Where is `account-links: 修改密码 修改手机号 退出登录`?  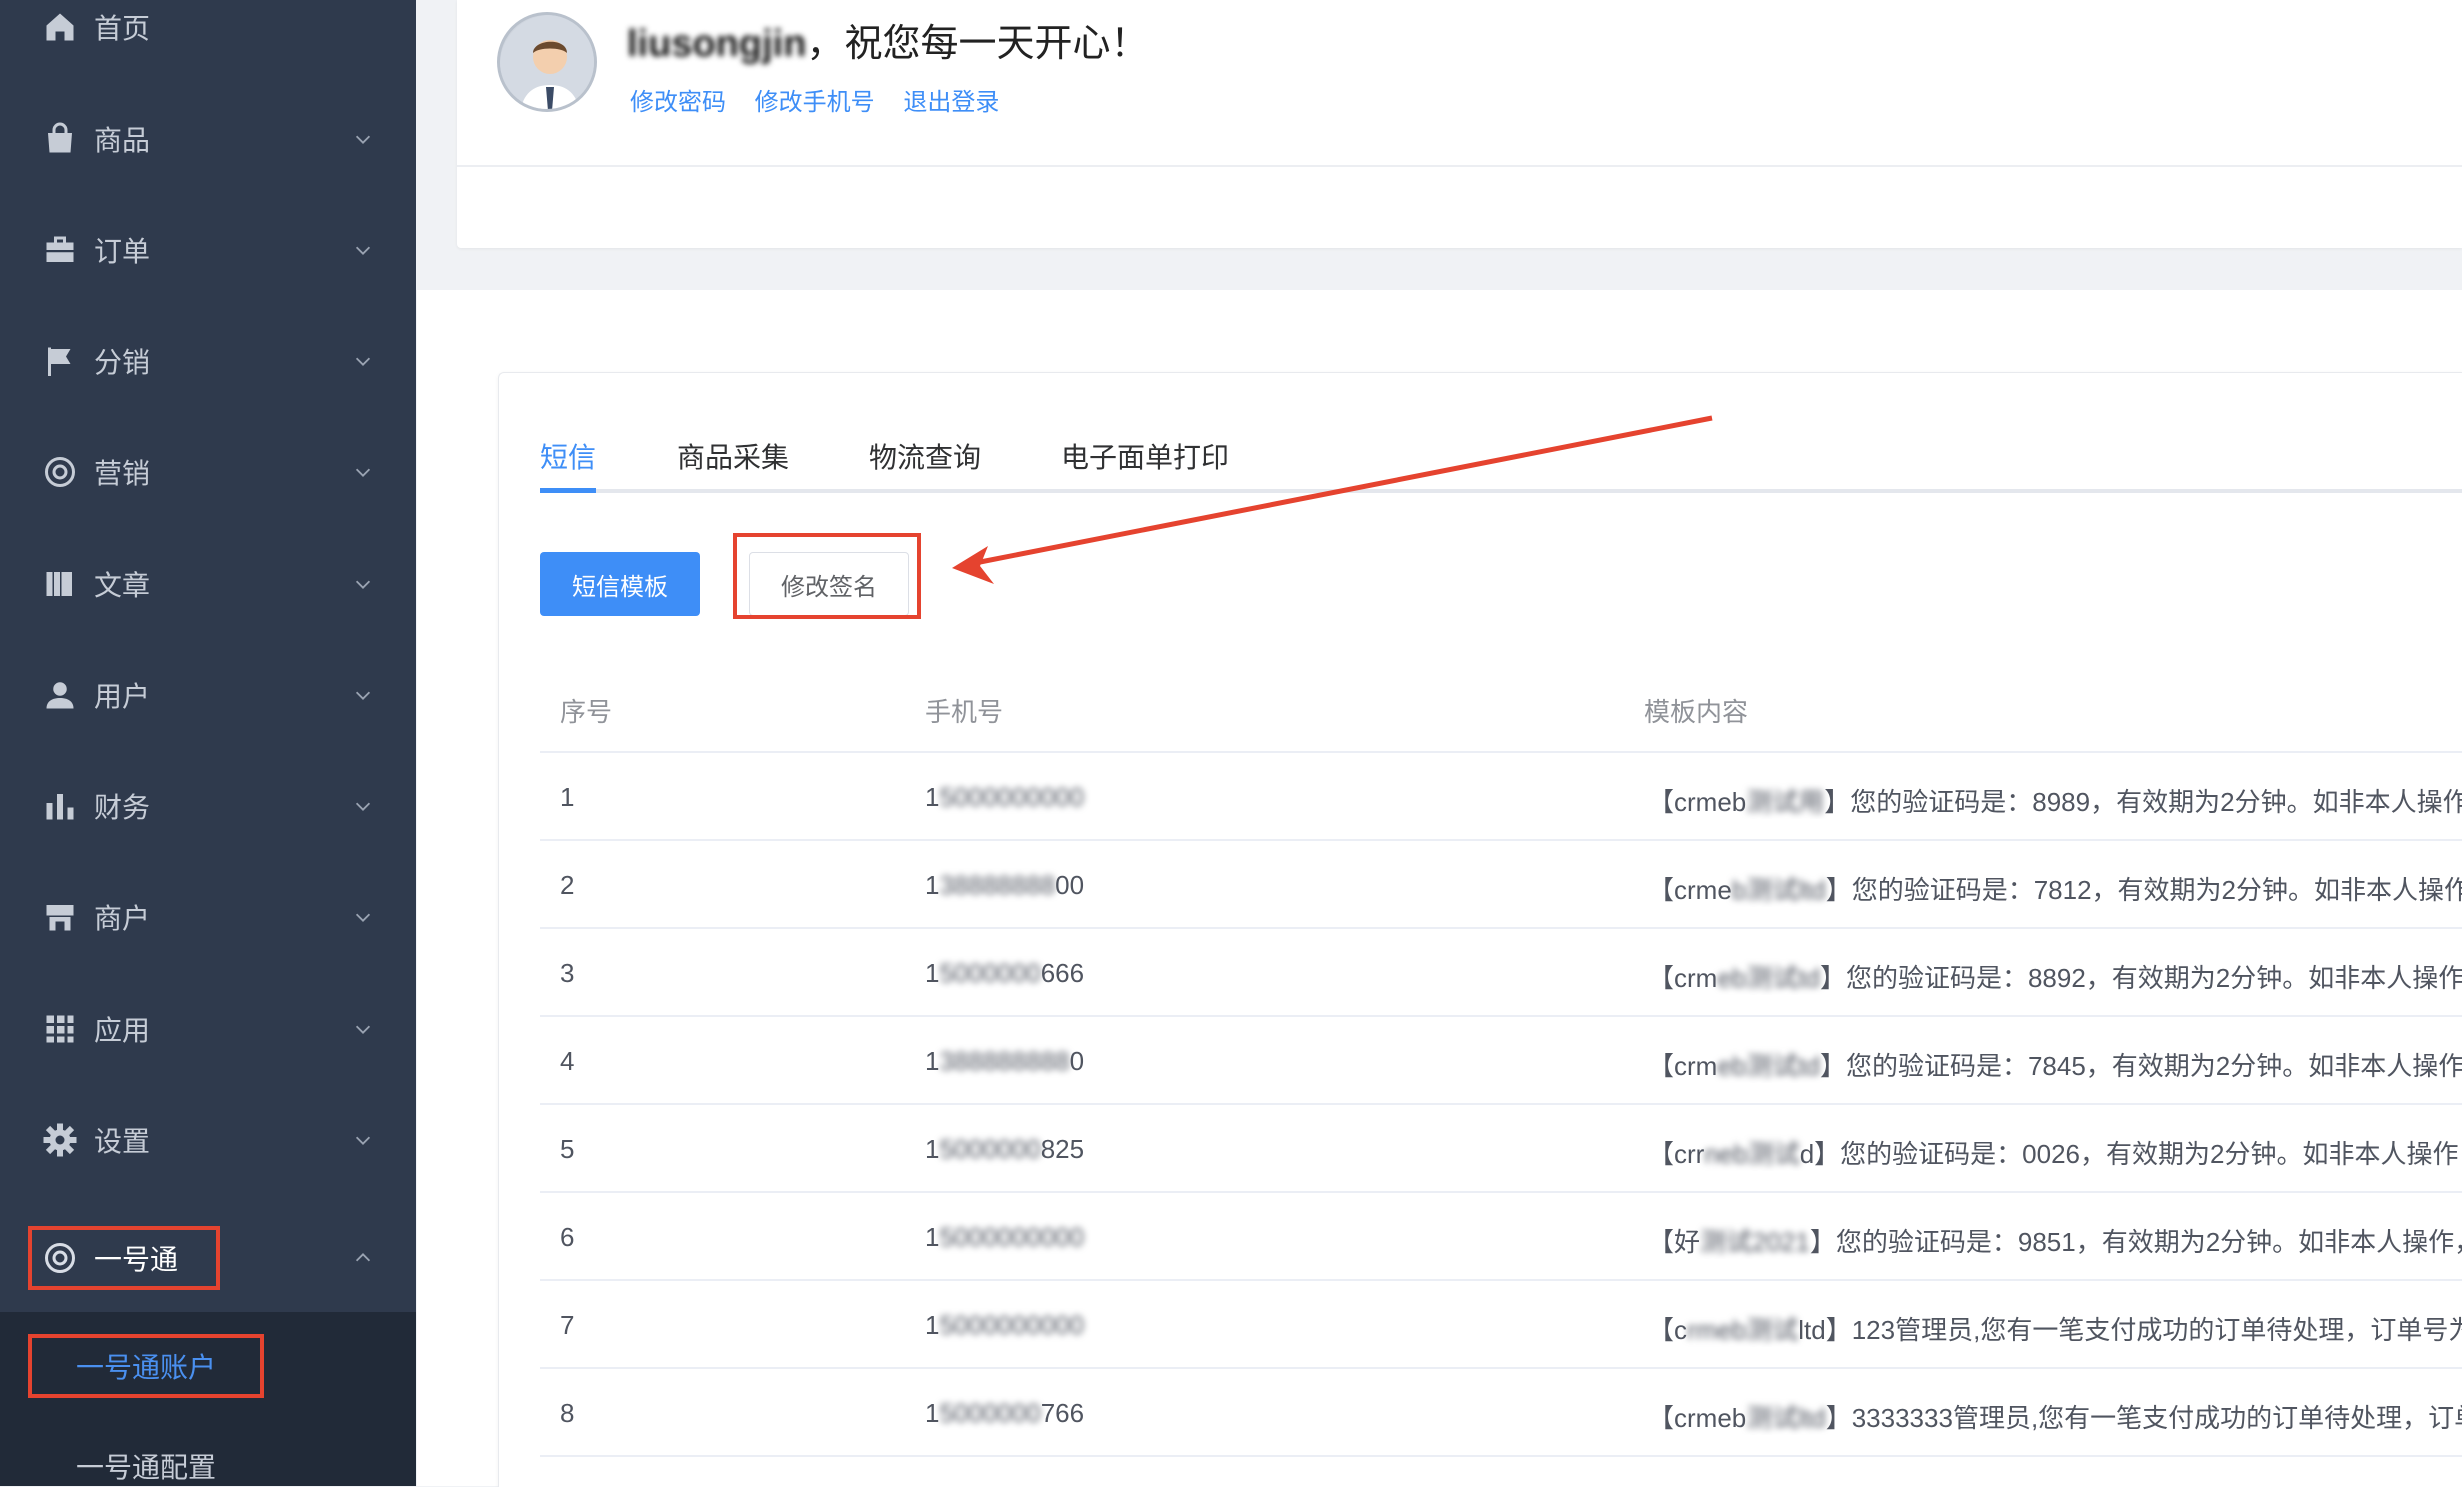 account-links: 修改密码 修改手机号 退出登录 is located at coordinates (825, 99).